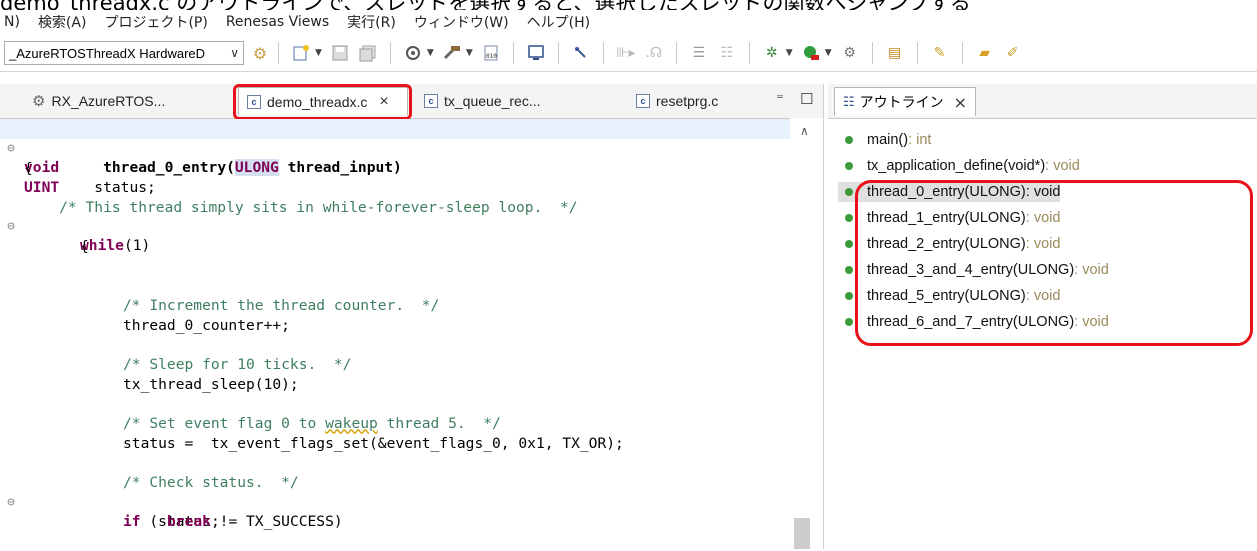  What do you see at coordinates (62, 22) in the screenshot?
I see `menu-item-search: 検索(A)` at bounding box center [62, 22].